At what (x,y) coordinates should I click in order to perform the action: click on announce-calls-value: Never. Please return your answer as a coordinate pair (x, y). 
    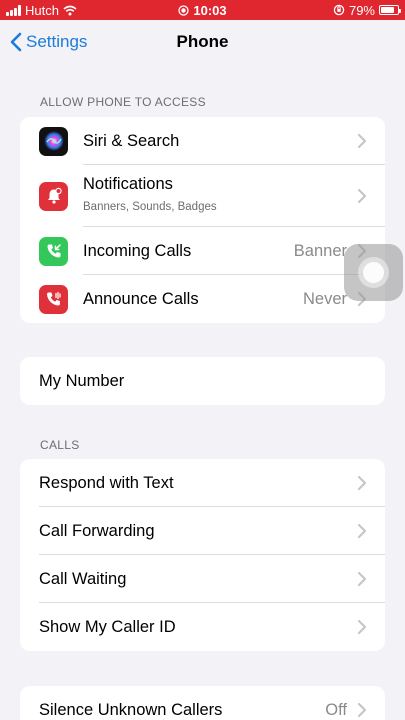
    Looking at the image, I should click on (324, 298).